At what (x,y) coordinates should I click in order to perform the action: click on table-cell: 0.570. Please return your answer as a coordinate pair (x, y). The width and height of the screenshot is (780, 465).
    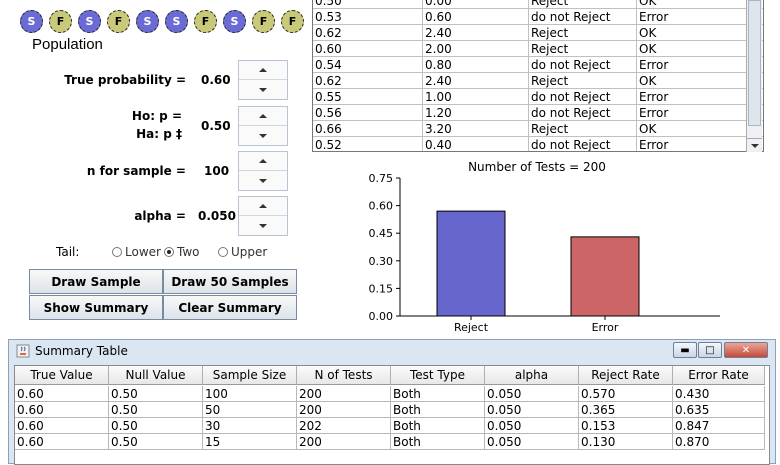
    Looking at the image, I should click on (626, 394).